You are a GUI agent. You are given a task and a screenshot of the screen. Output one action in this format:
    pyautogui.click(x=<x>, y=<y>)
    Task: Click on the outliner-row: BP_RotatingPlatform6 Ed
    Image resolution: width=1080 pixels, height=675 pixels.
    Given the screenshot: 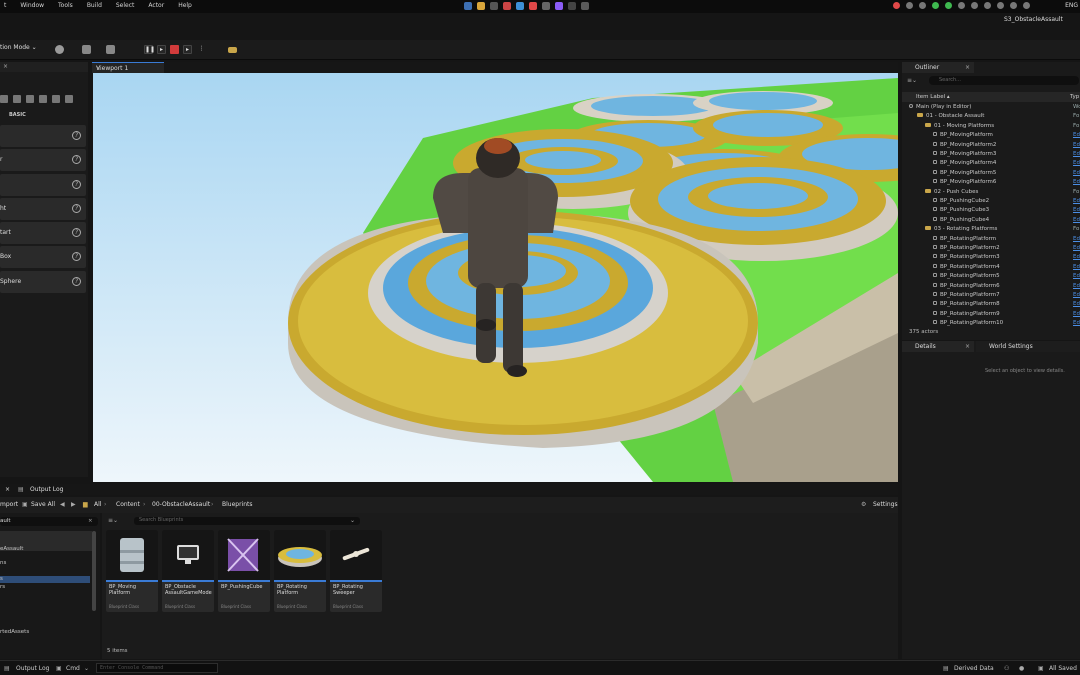 What is the action you would take?
    pyautogui.click(x=1006, y=287)
    